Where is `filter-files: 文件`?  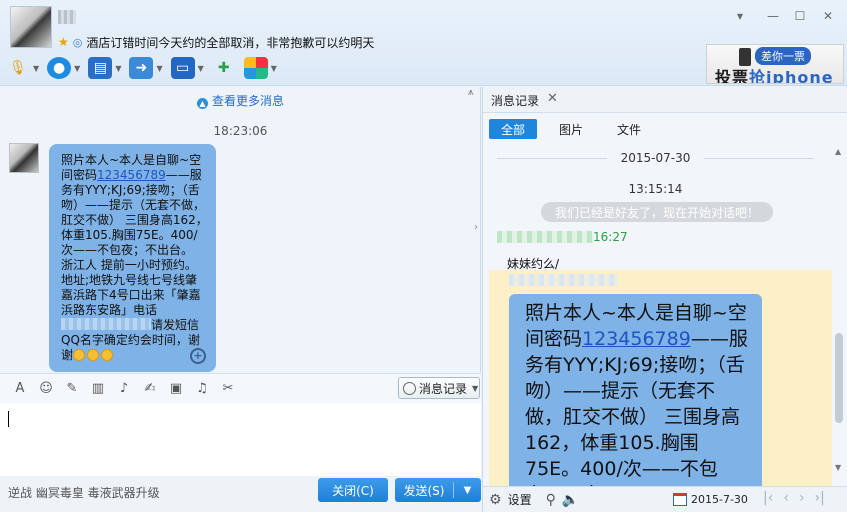 filter-files: 文件 is located at coordinates (629, 129).